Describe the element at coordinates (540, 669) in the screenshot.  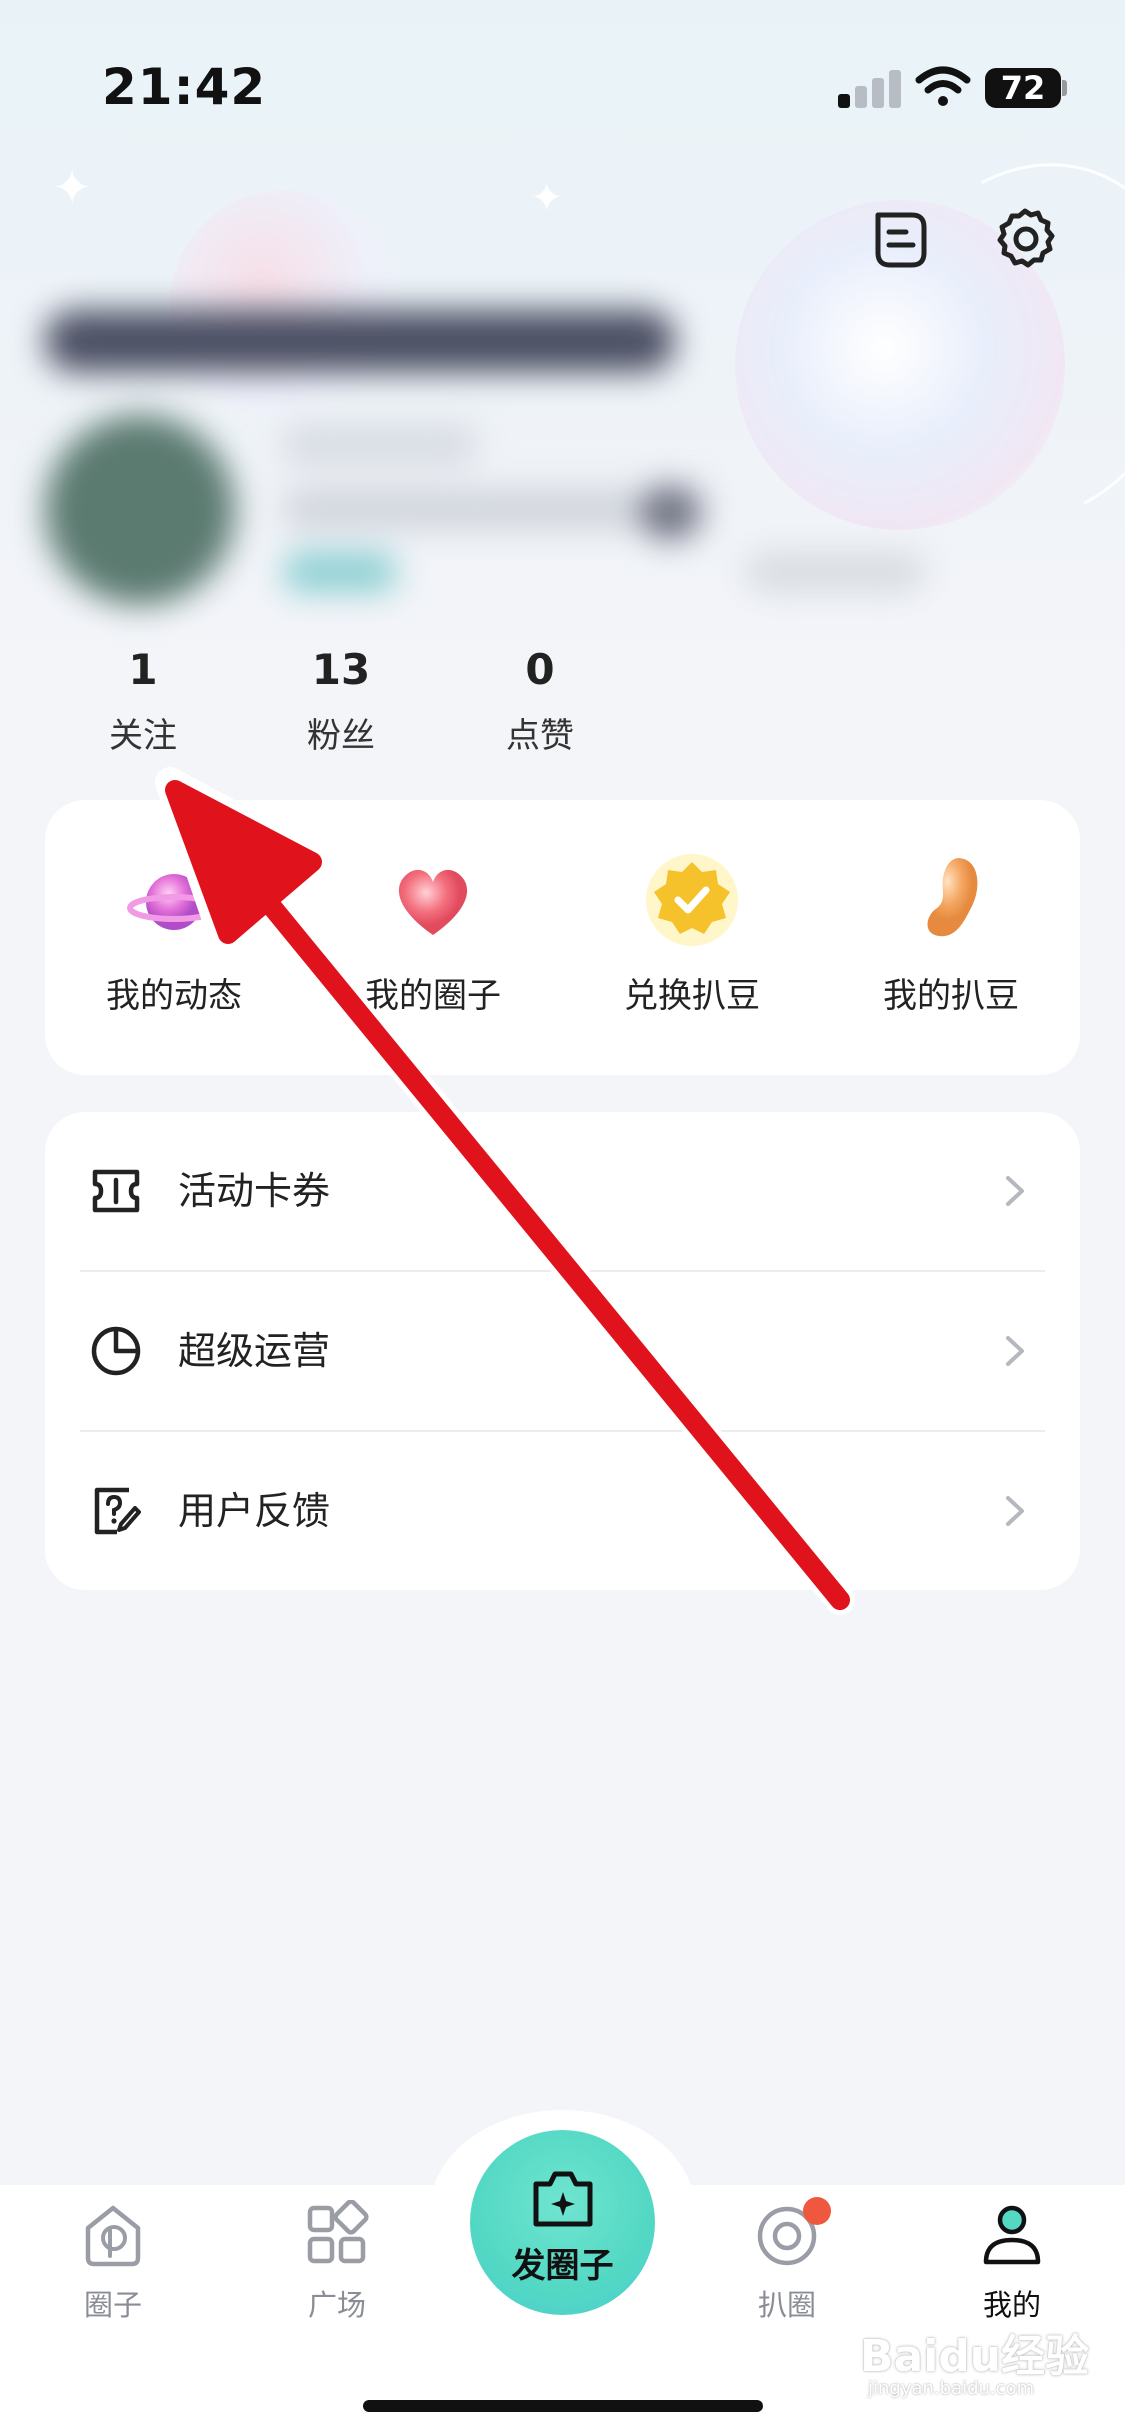
I see `stat-value: 0` at that location.